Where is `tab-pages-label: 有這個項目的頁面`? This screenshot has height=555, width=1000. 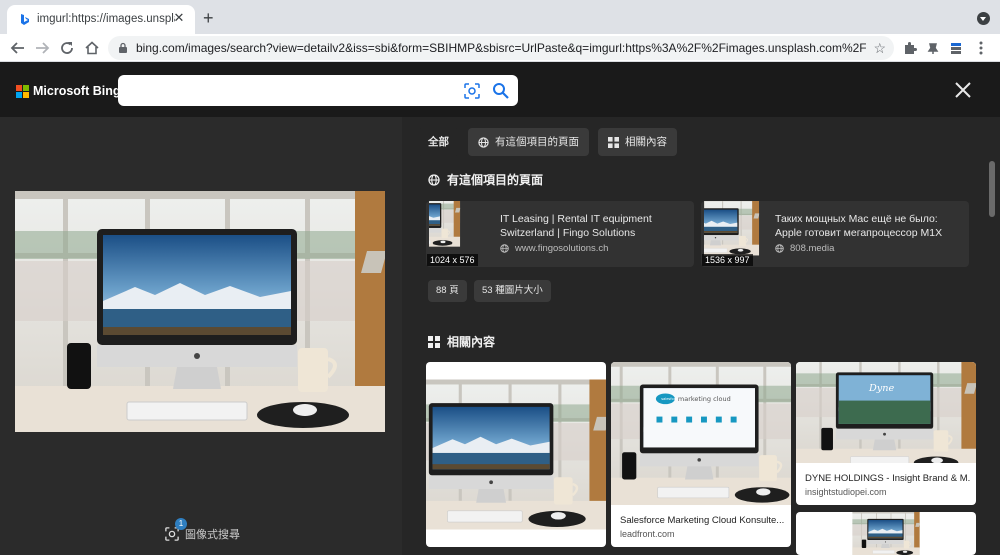
tab-pages-label: 有這個項目的頁面 is located at coordinates (537, 142).